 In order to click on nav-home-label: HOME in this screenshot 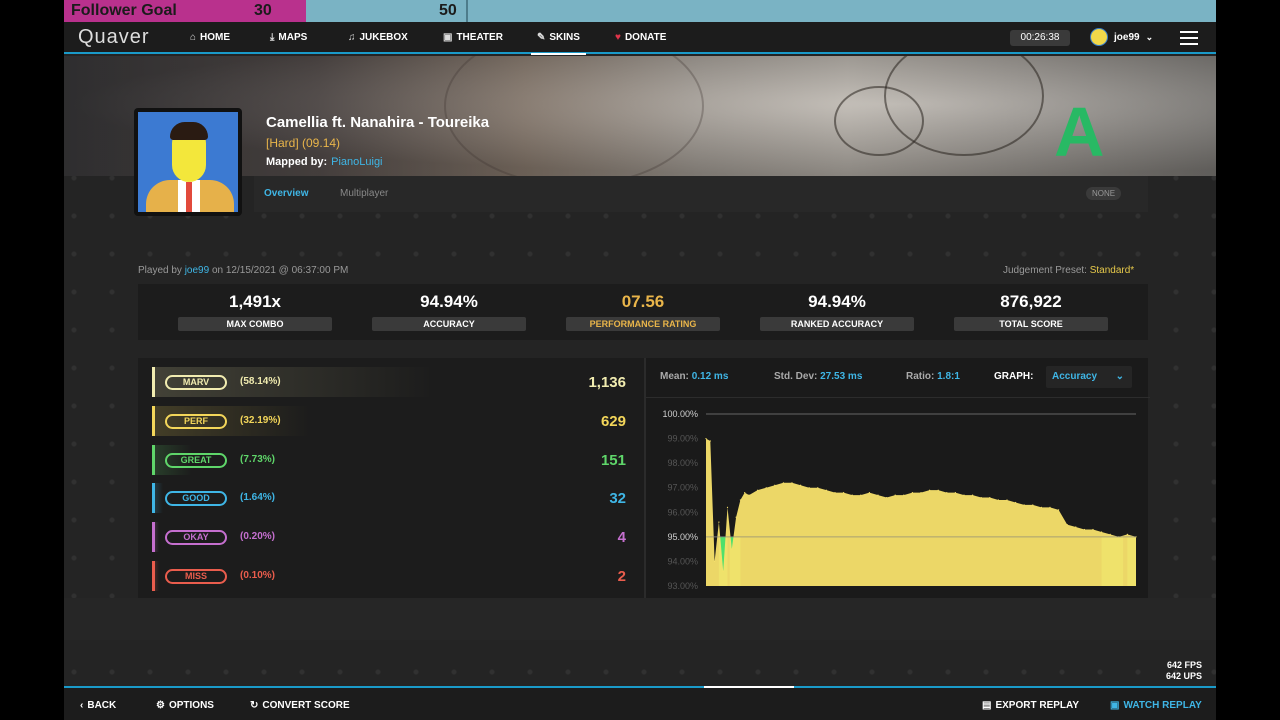, I will do `click(215, 37)`.